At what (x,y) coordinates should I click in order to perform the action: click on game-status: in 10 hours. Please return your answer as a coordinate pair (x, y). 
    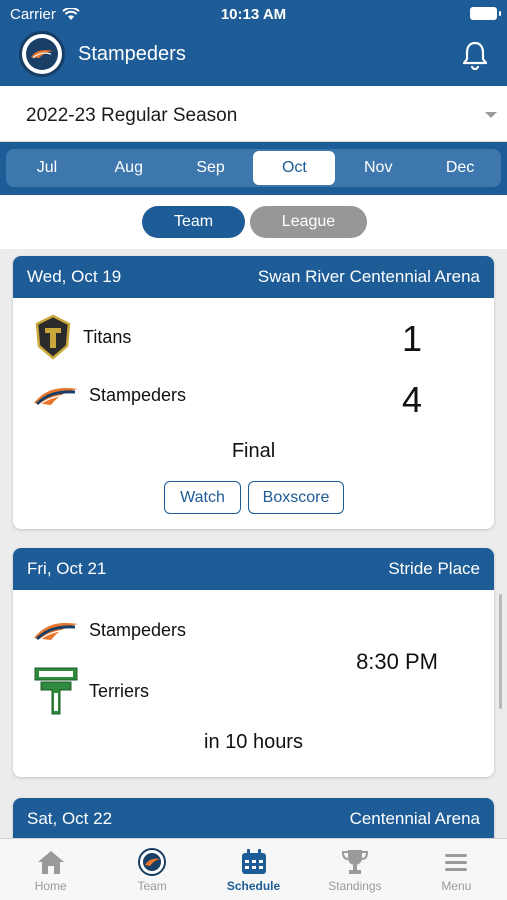
    Looking at the image, I should click on (253, 742).